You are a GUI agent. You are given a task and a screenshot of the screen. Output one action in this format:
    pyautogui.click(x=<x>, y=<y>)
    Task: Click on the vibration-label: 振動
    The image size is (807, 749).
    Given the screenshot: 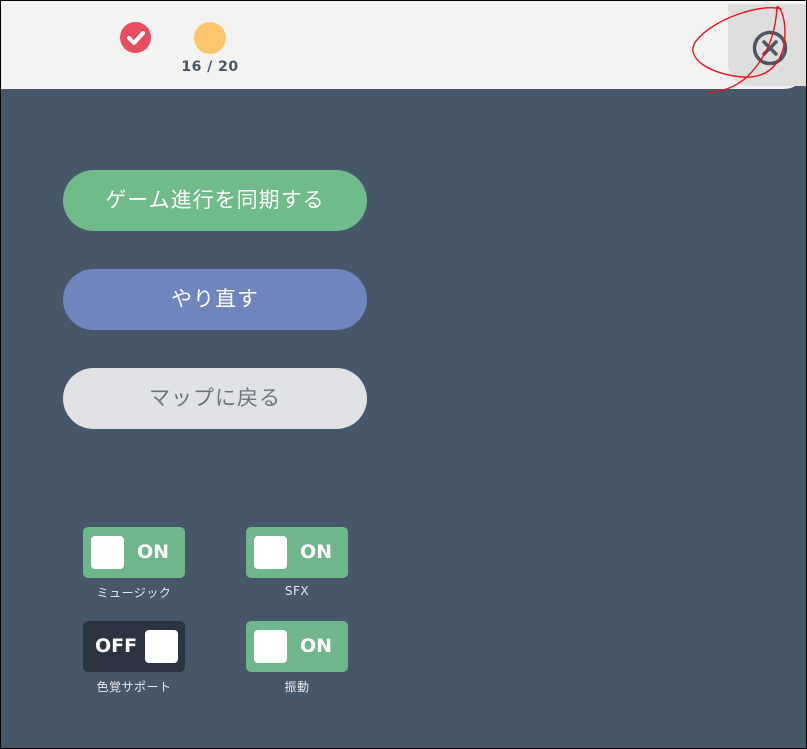 What is the action you would take?
    pyautogui.click(x=297, y=687)
    